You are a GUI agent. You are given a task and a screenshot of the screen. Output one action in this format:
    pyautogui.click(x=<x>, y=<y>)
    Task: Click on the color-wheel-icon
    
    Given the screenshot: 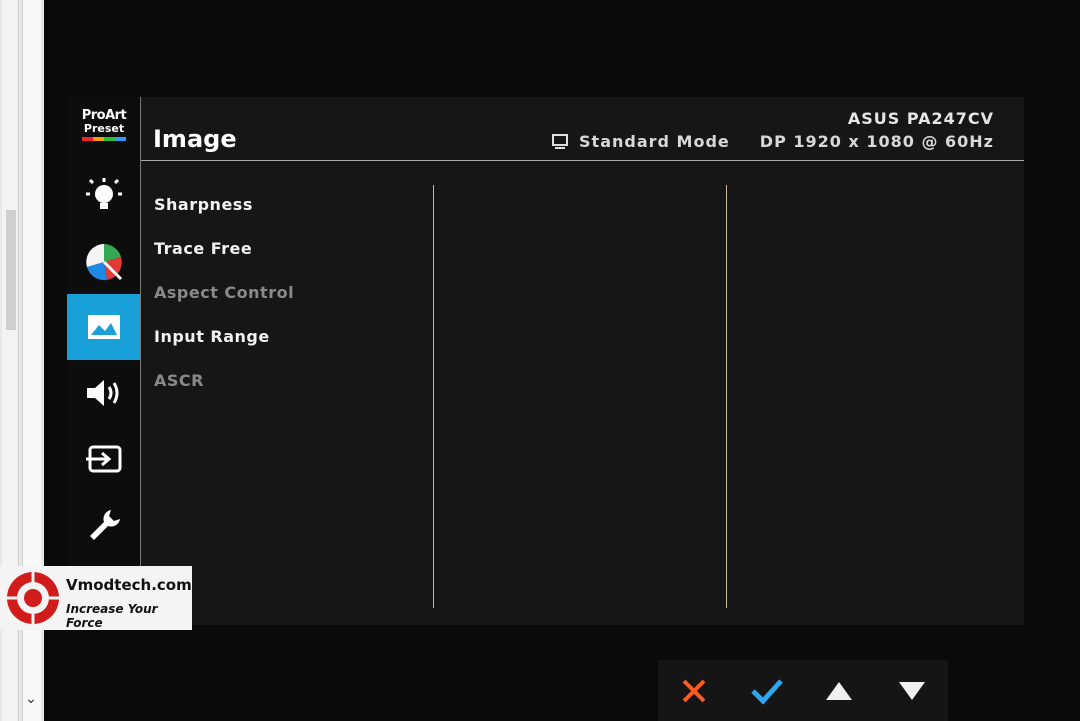 What is the action you would take?
    pyautogui.click(x=103, y=262)
    